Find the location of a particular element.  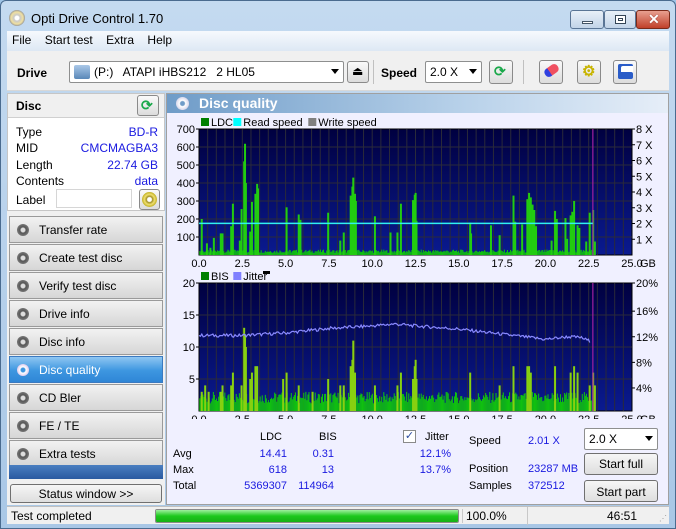

menu-help: Help is located at coordinates (159, 39).